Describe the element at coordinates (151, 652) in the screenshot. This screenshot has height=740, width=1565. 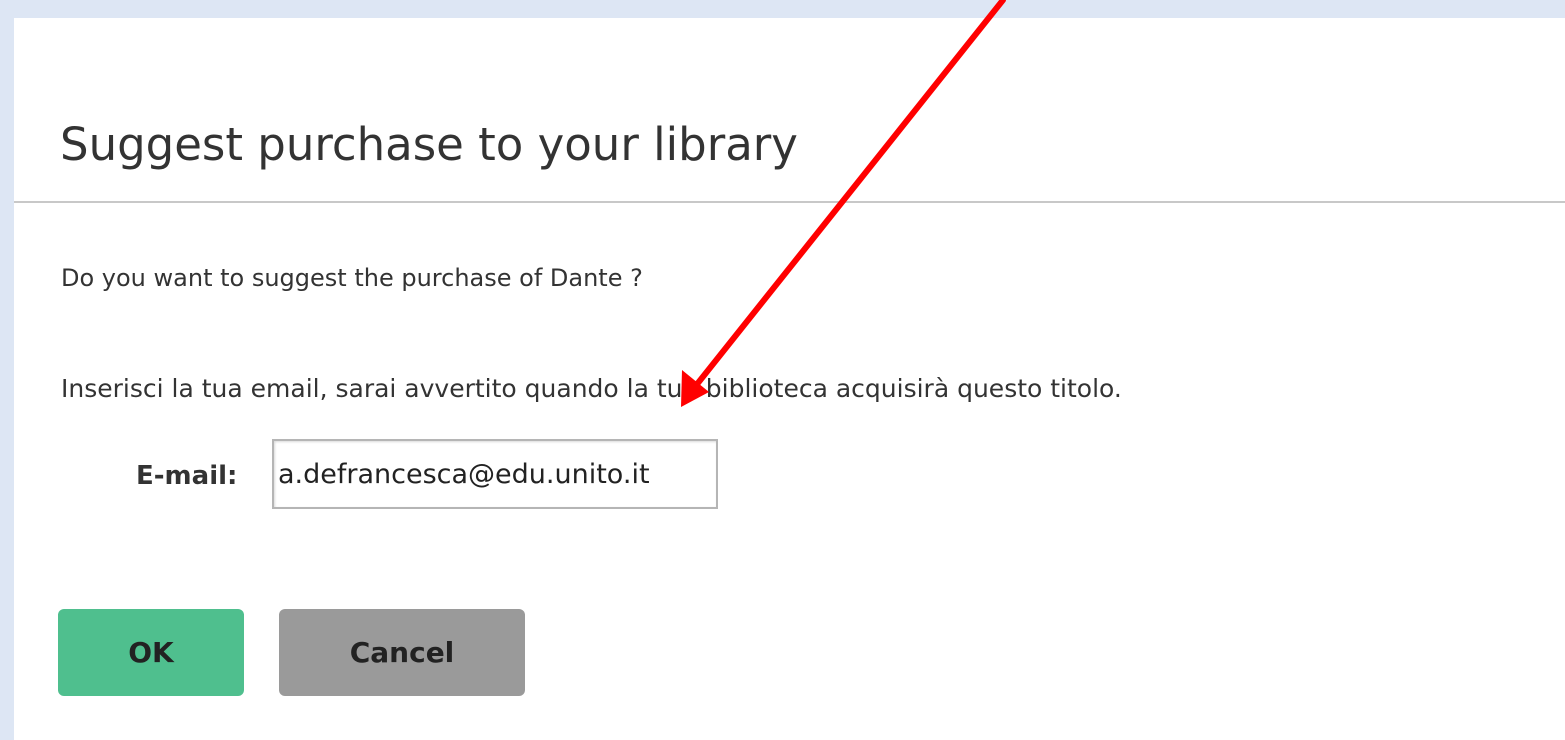
I see `ok-button: OK` at that location.